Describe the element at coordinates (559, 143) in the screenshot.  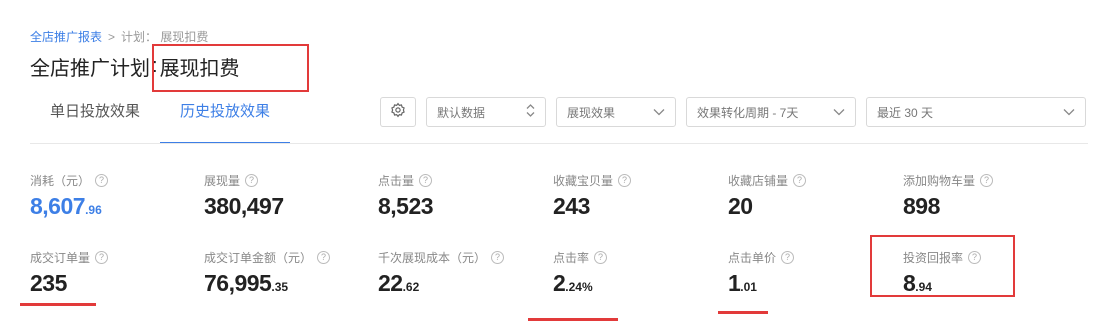
I see `tabs-divider` at that location.